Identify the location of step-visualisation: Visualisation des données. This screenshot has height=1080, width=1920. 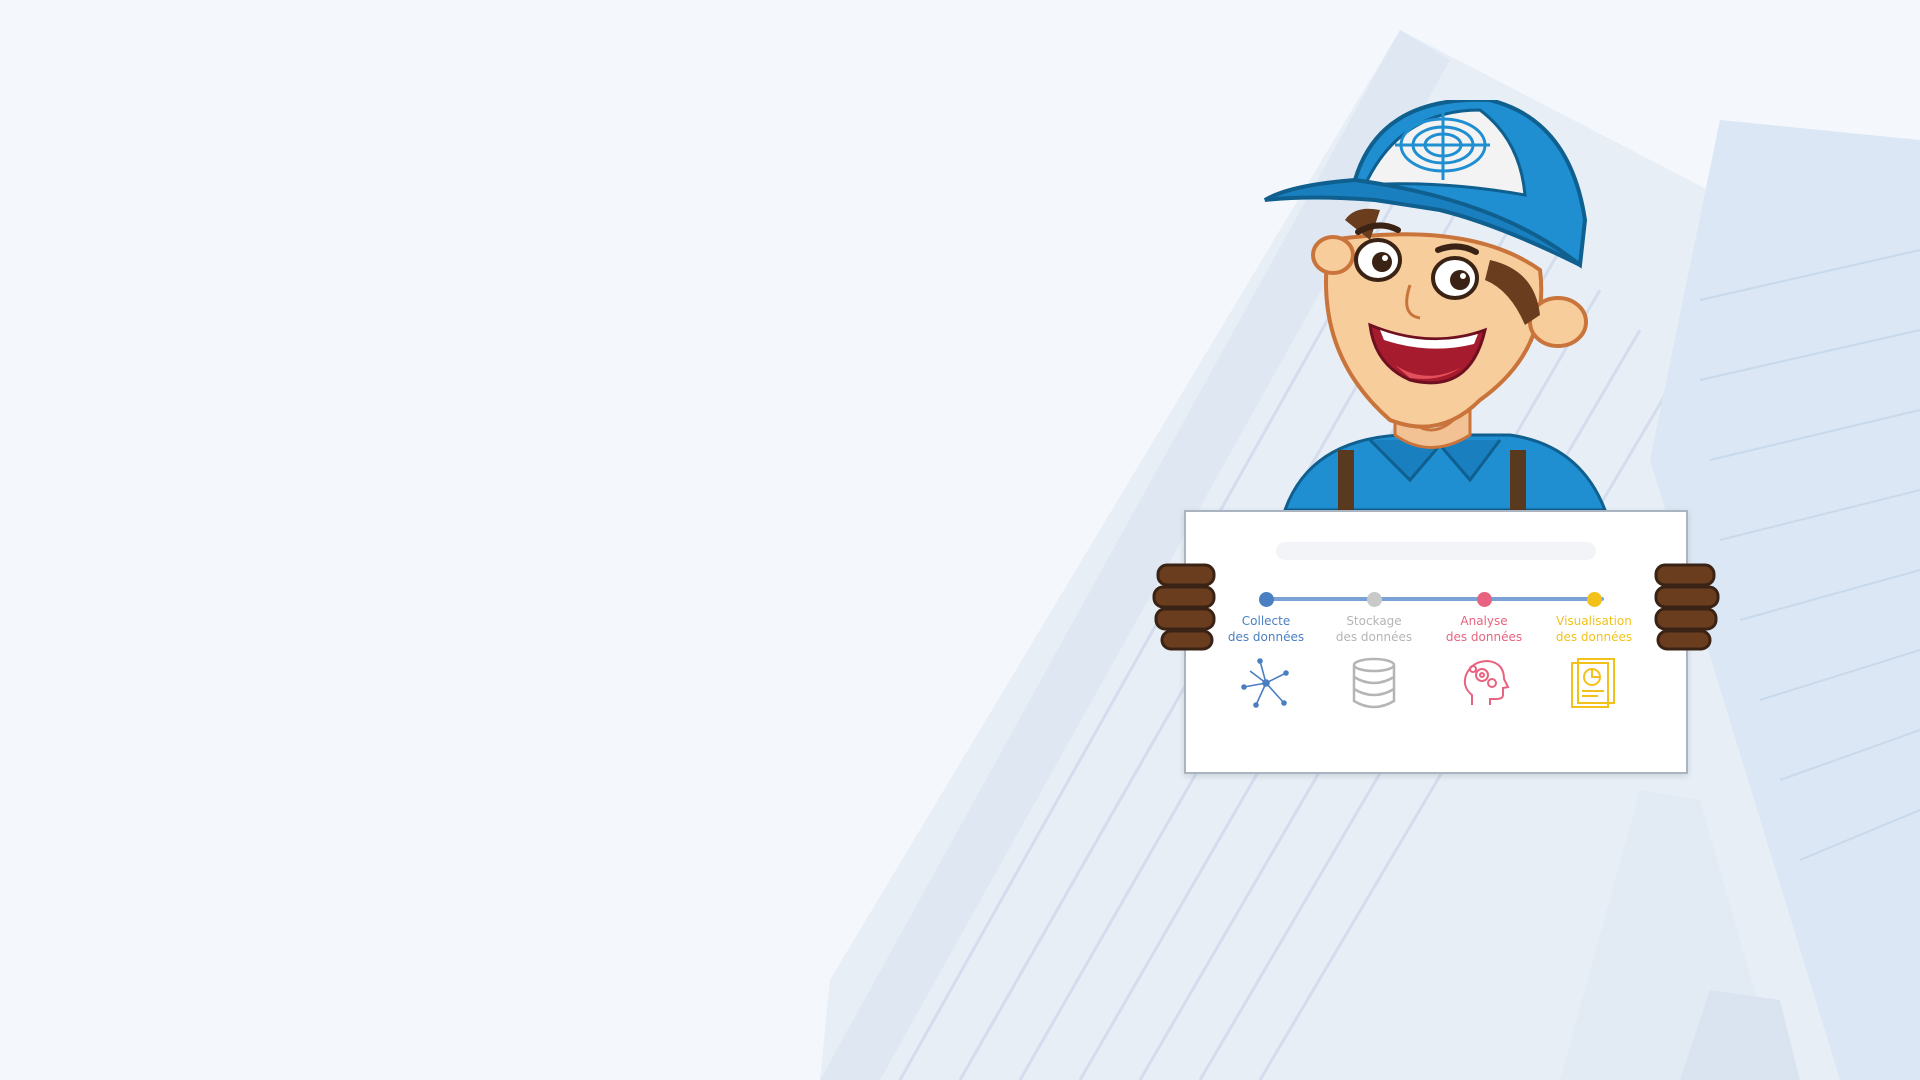
(1594, 650).